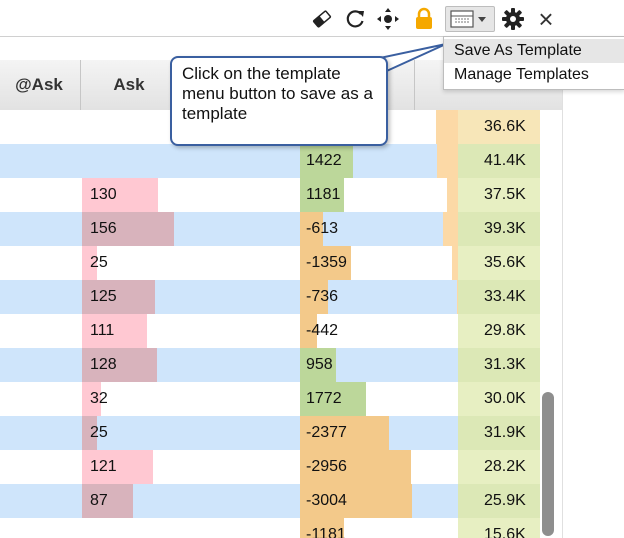 This screenshot has height=538, width=624. Describe the element at coordinates (322, 19) in the screenshot. I see `eraser-icon` at that location.